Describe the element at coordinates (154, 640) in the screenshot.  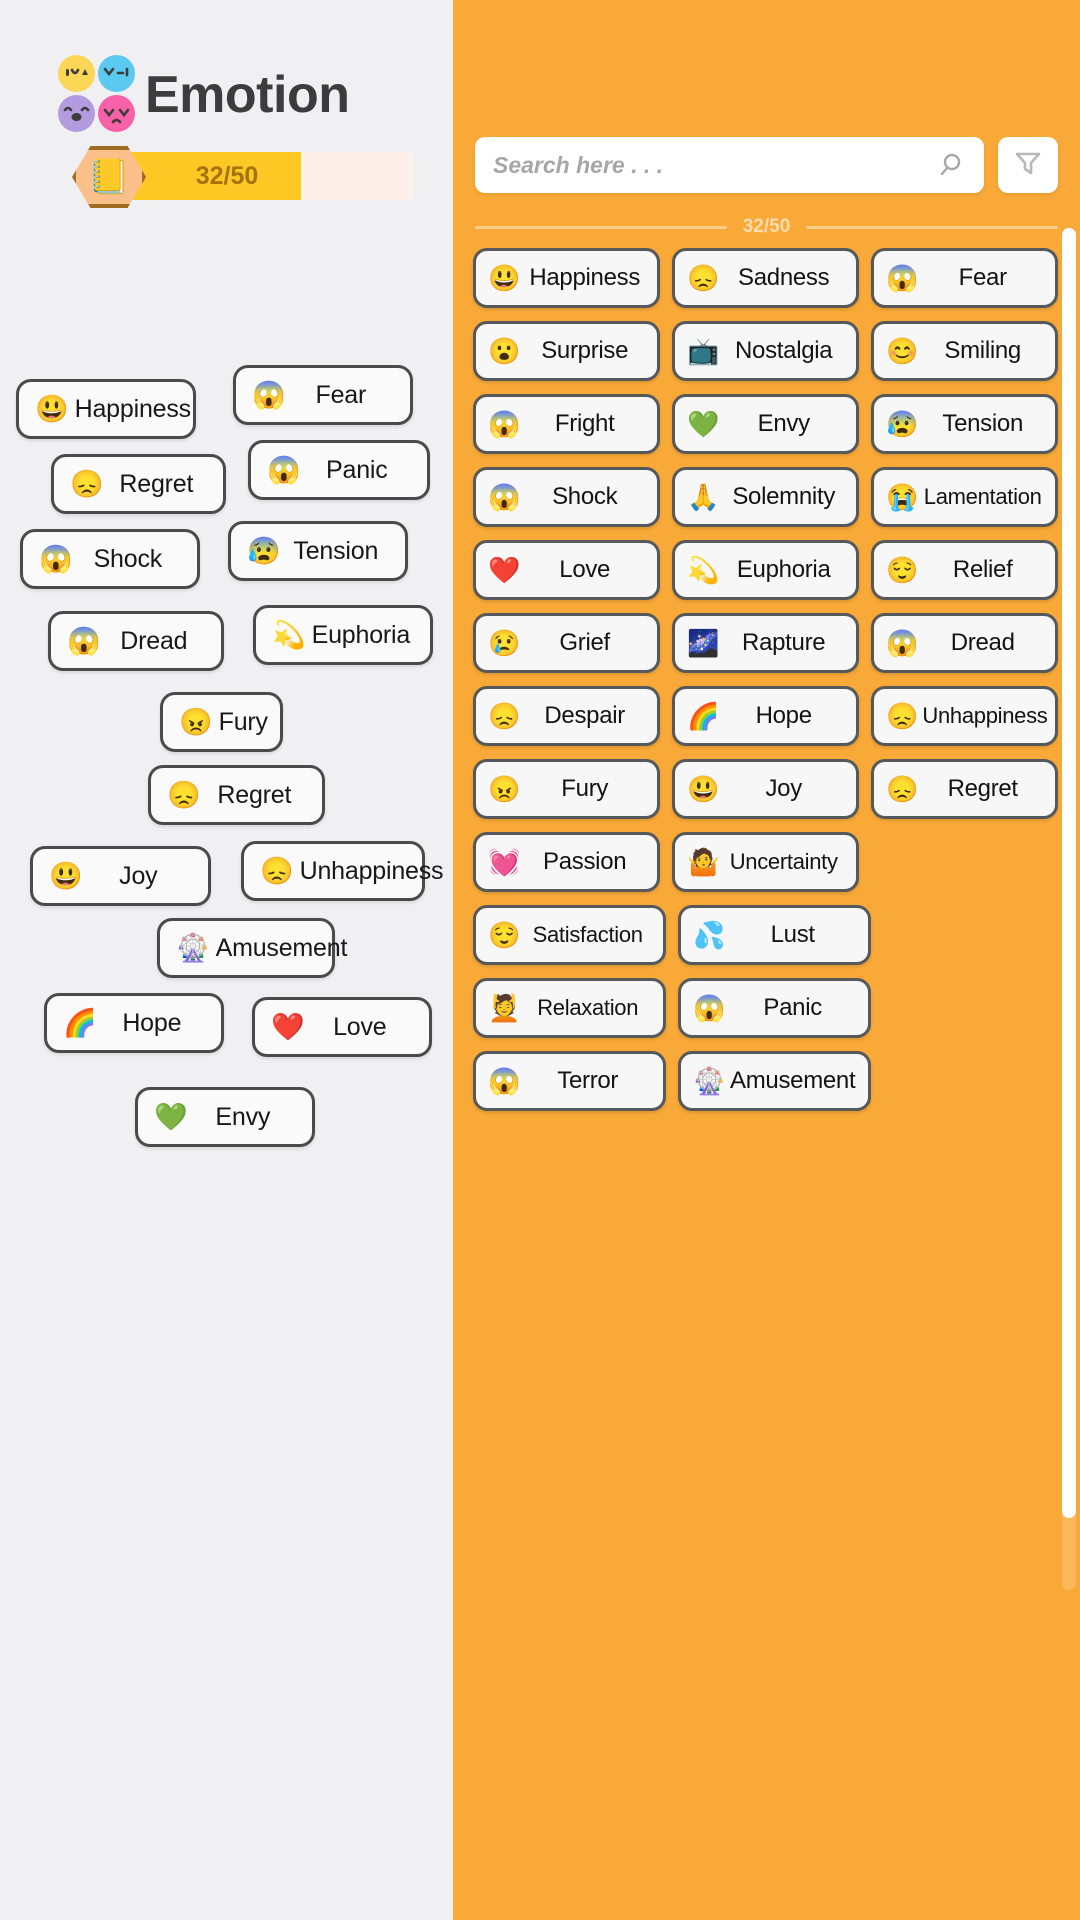
I see `emotion-label: Dread` at that location.